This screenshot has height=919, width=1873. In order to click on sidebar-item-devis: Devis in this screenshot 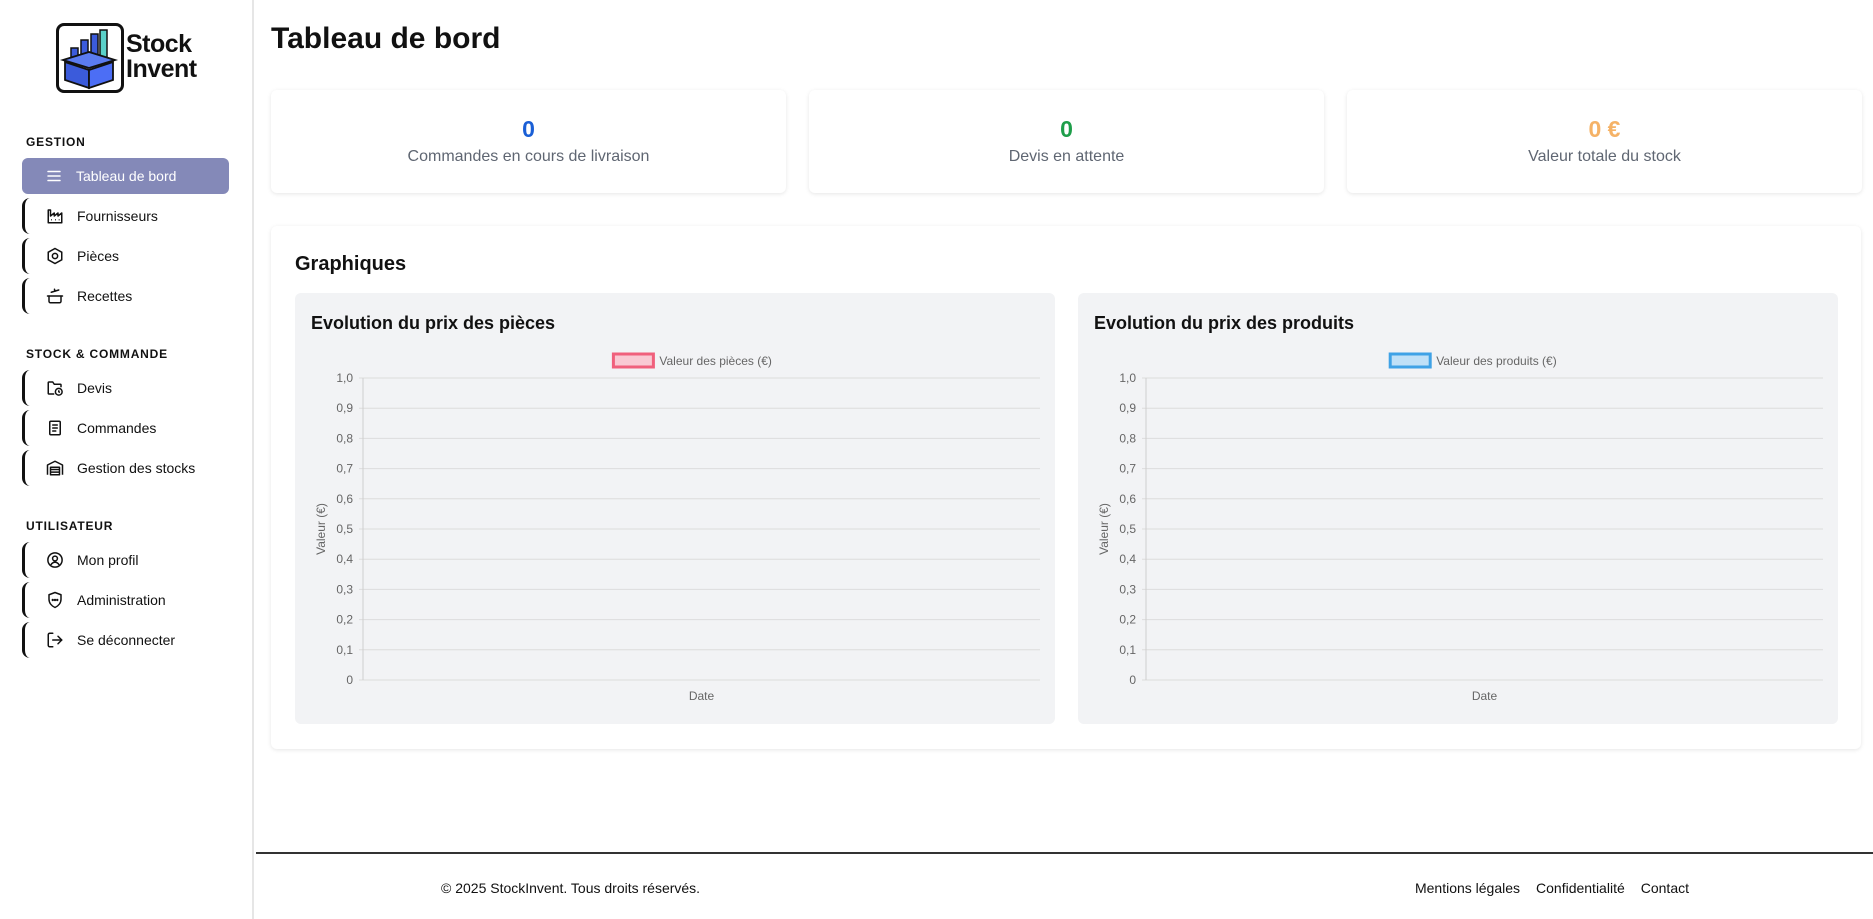, I will do `click(125, 388)`.